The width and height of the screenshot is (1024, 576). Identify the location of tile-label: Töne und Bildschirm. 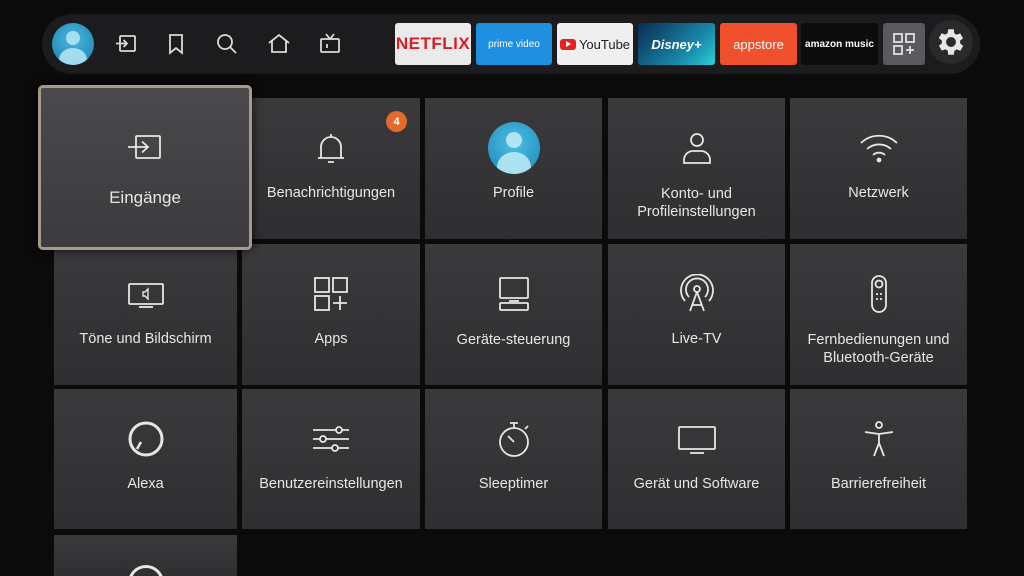
(145, 339).